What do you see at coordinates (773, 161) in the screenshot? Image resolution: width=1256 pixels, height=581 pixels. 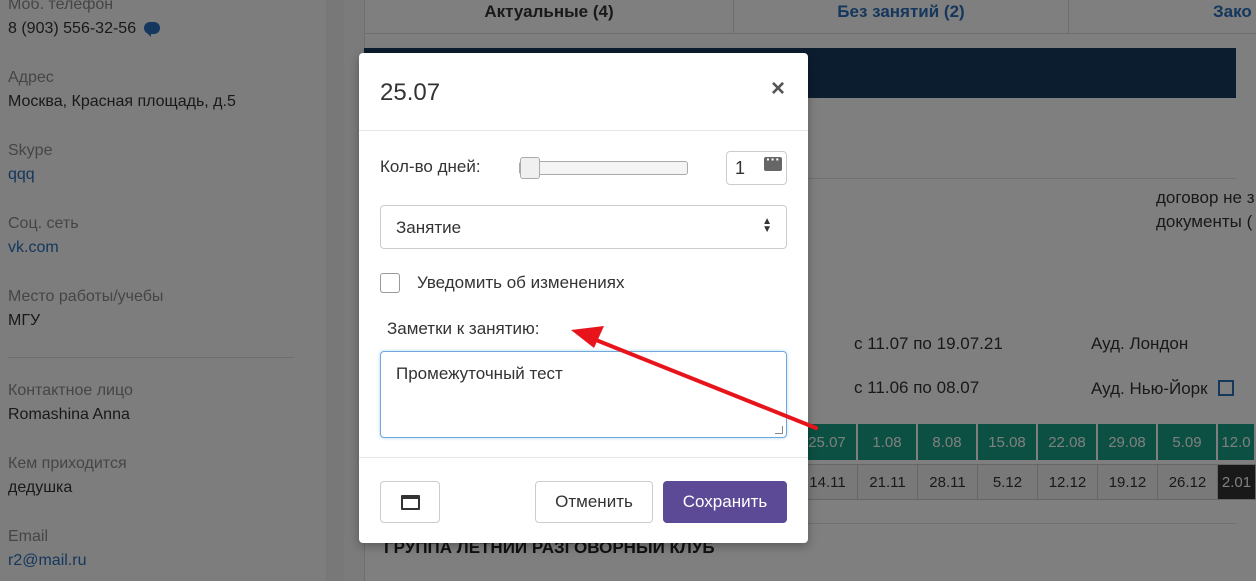 I see `keypad-icon` at bounding box center [773, 161].